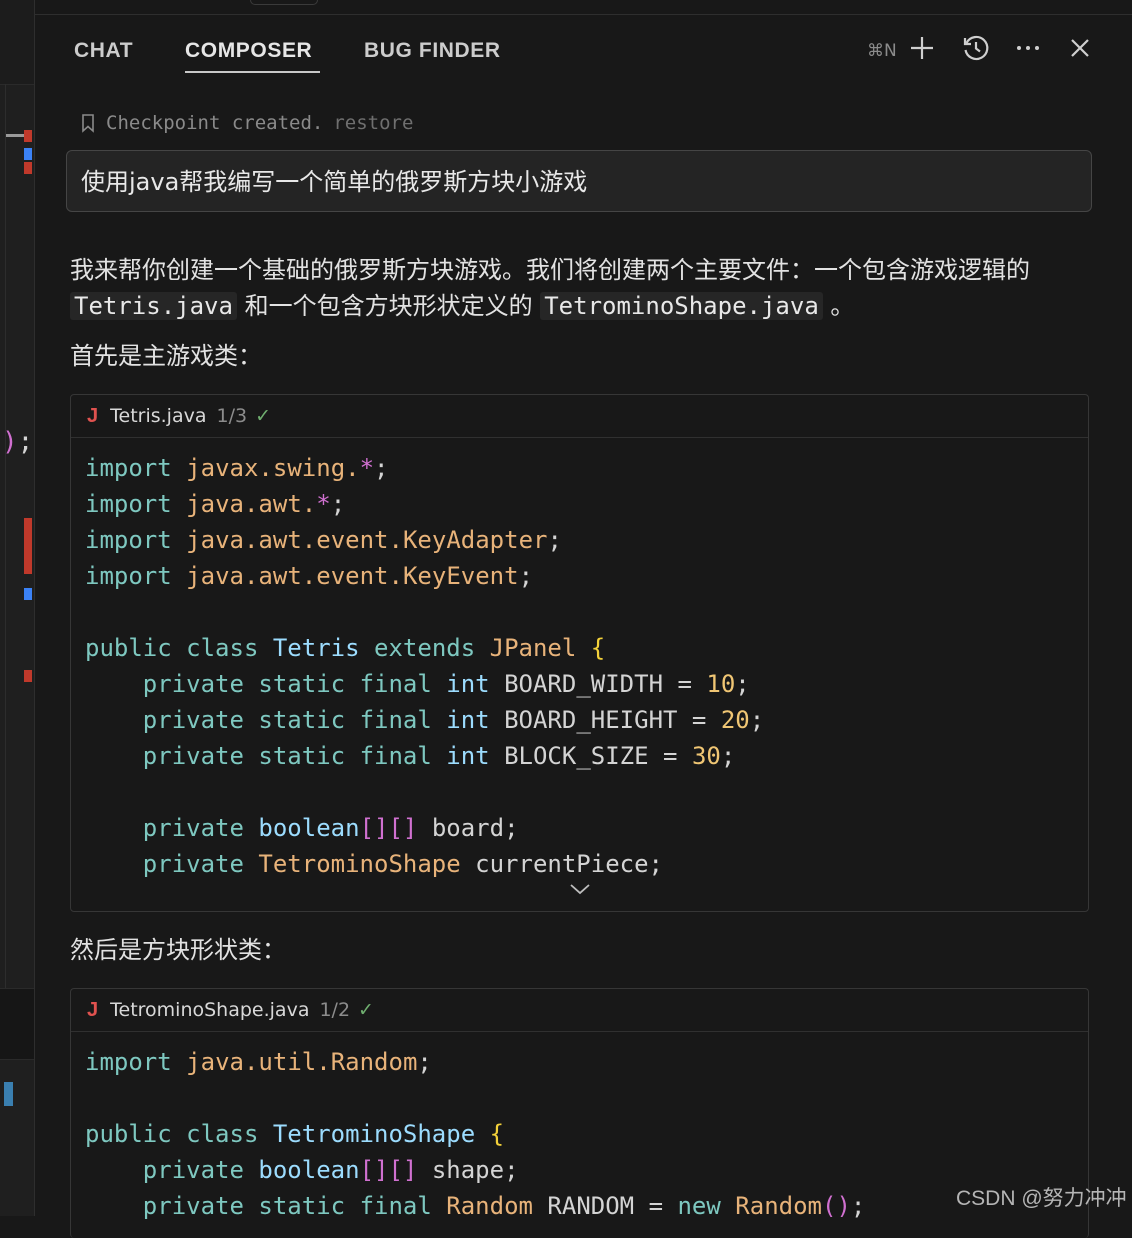 Image resolution: width=1132 pixels, height=1238 pixels. What do you see at coordinates (210, 1010) in the screenshot?
I see `code-block-filename: TetrominoShape.java` at bounding box center [210, 1010].